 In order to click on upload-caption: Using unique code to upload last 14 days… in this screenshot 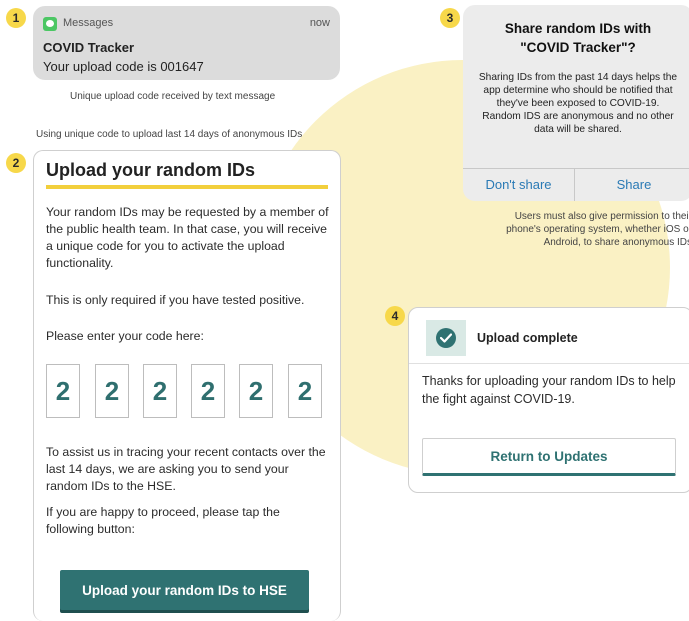, I will do `click(169, 134)`.